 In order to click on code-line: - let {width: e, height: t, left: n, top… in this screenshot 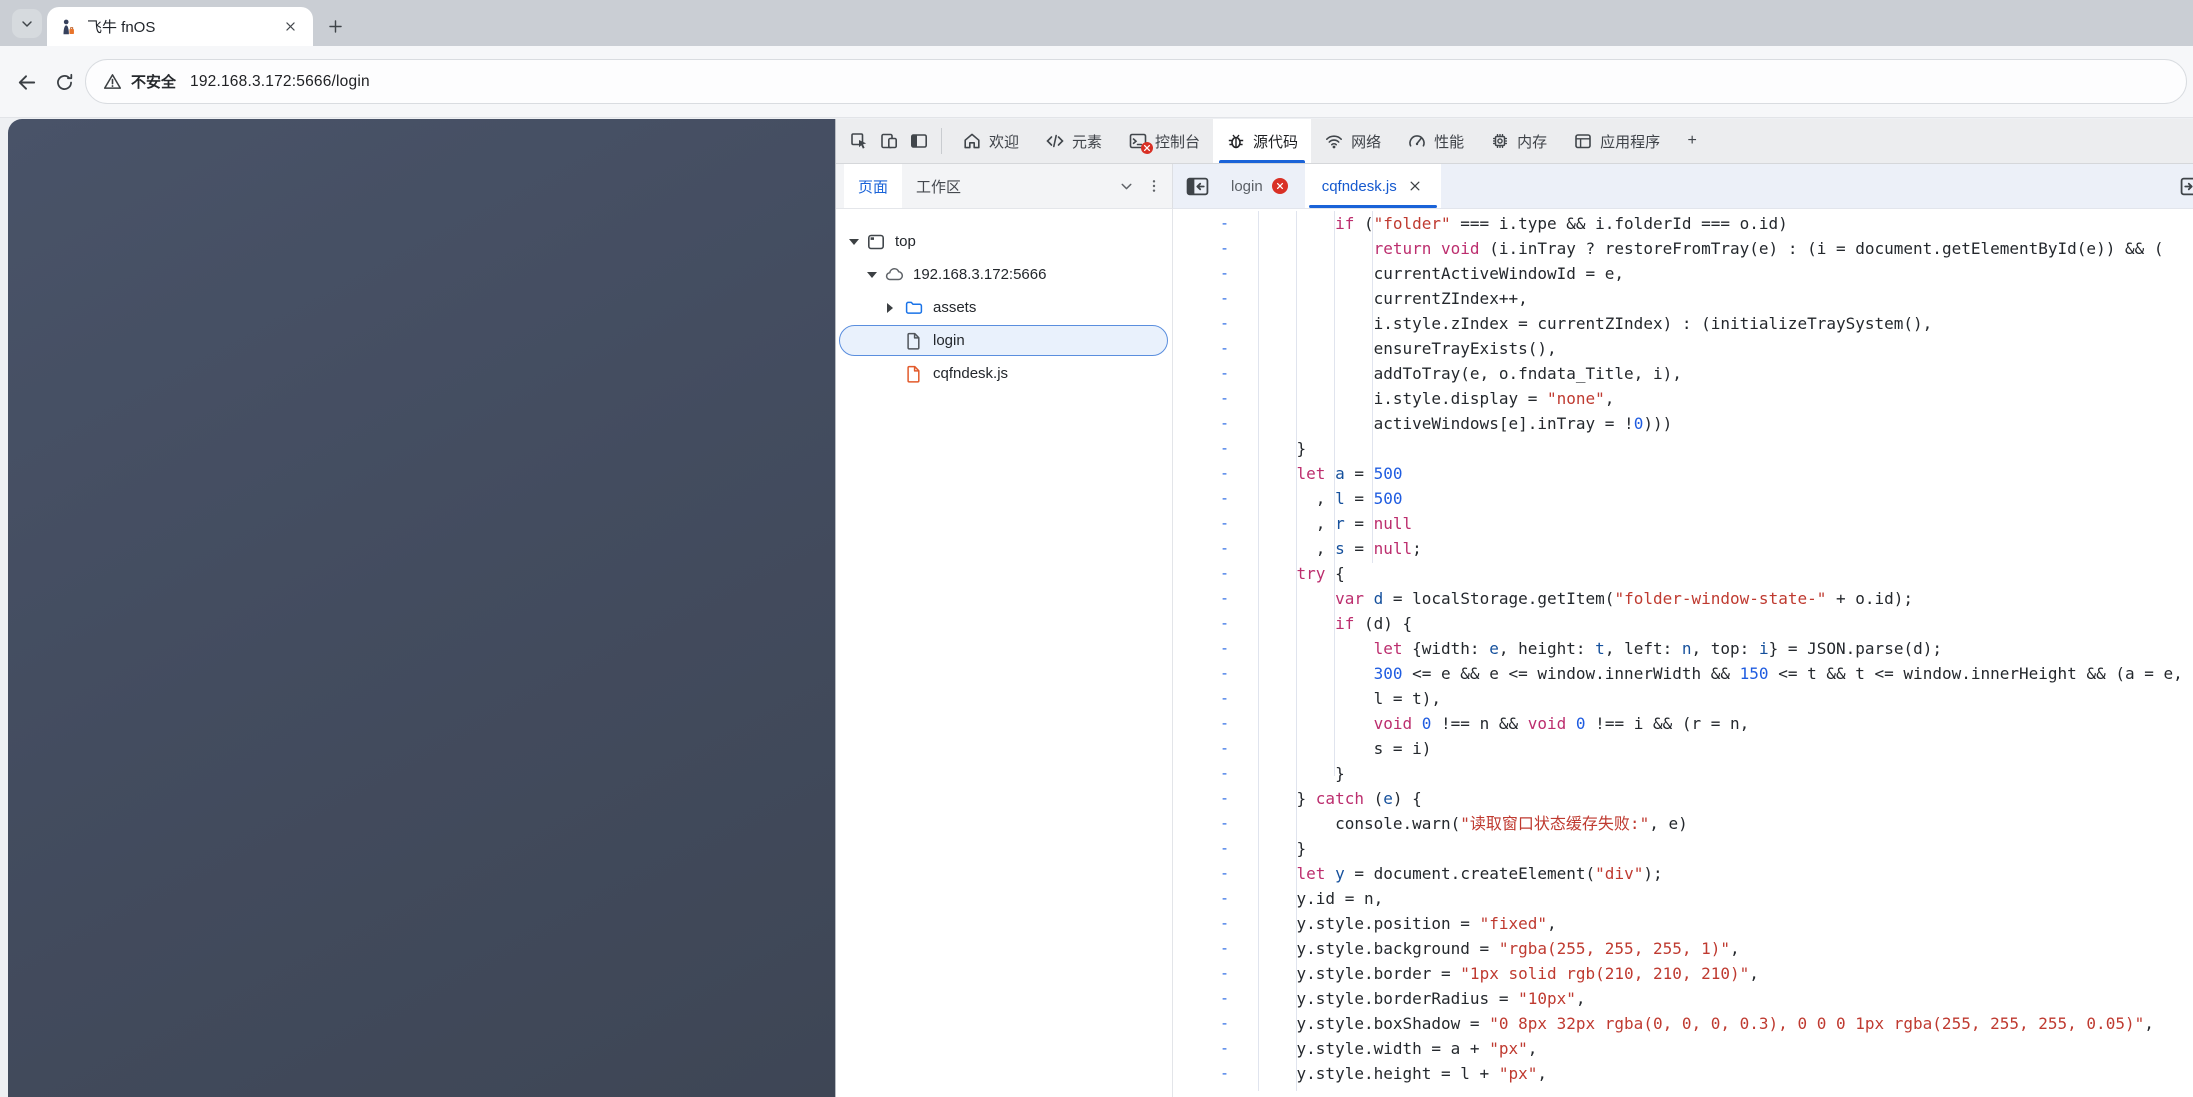, I will do `click(1683, 648)`.